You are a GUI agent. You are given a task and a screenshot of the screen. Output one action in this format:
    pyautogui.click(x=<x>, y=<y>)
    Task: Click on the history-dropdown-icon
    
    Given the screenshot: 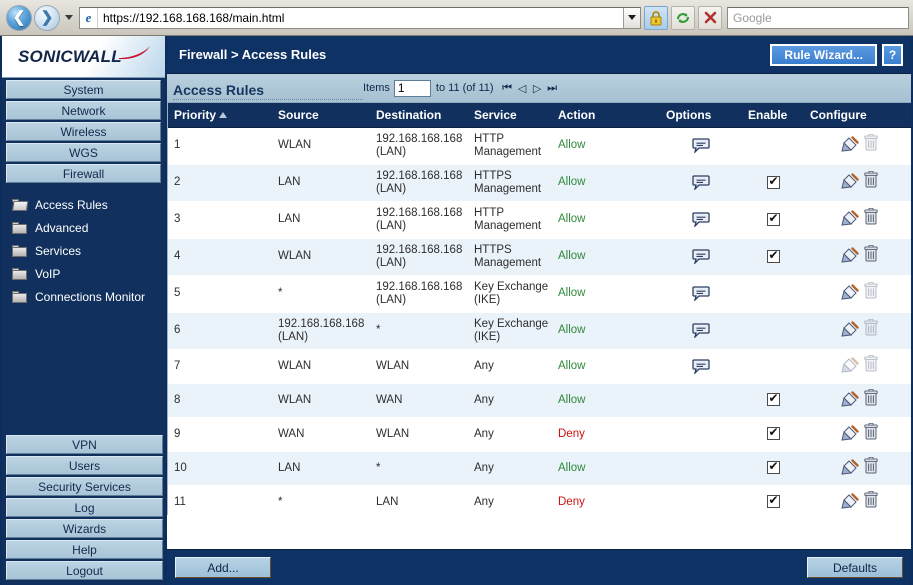 What is the action you would take?
    pyautogui.click(x=69, y=18)
    